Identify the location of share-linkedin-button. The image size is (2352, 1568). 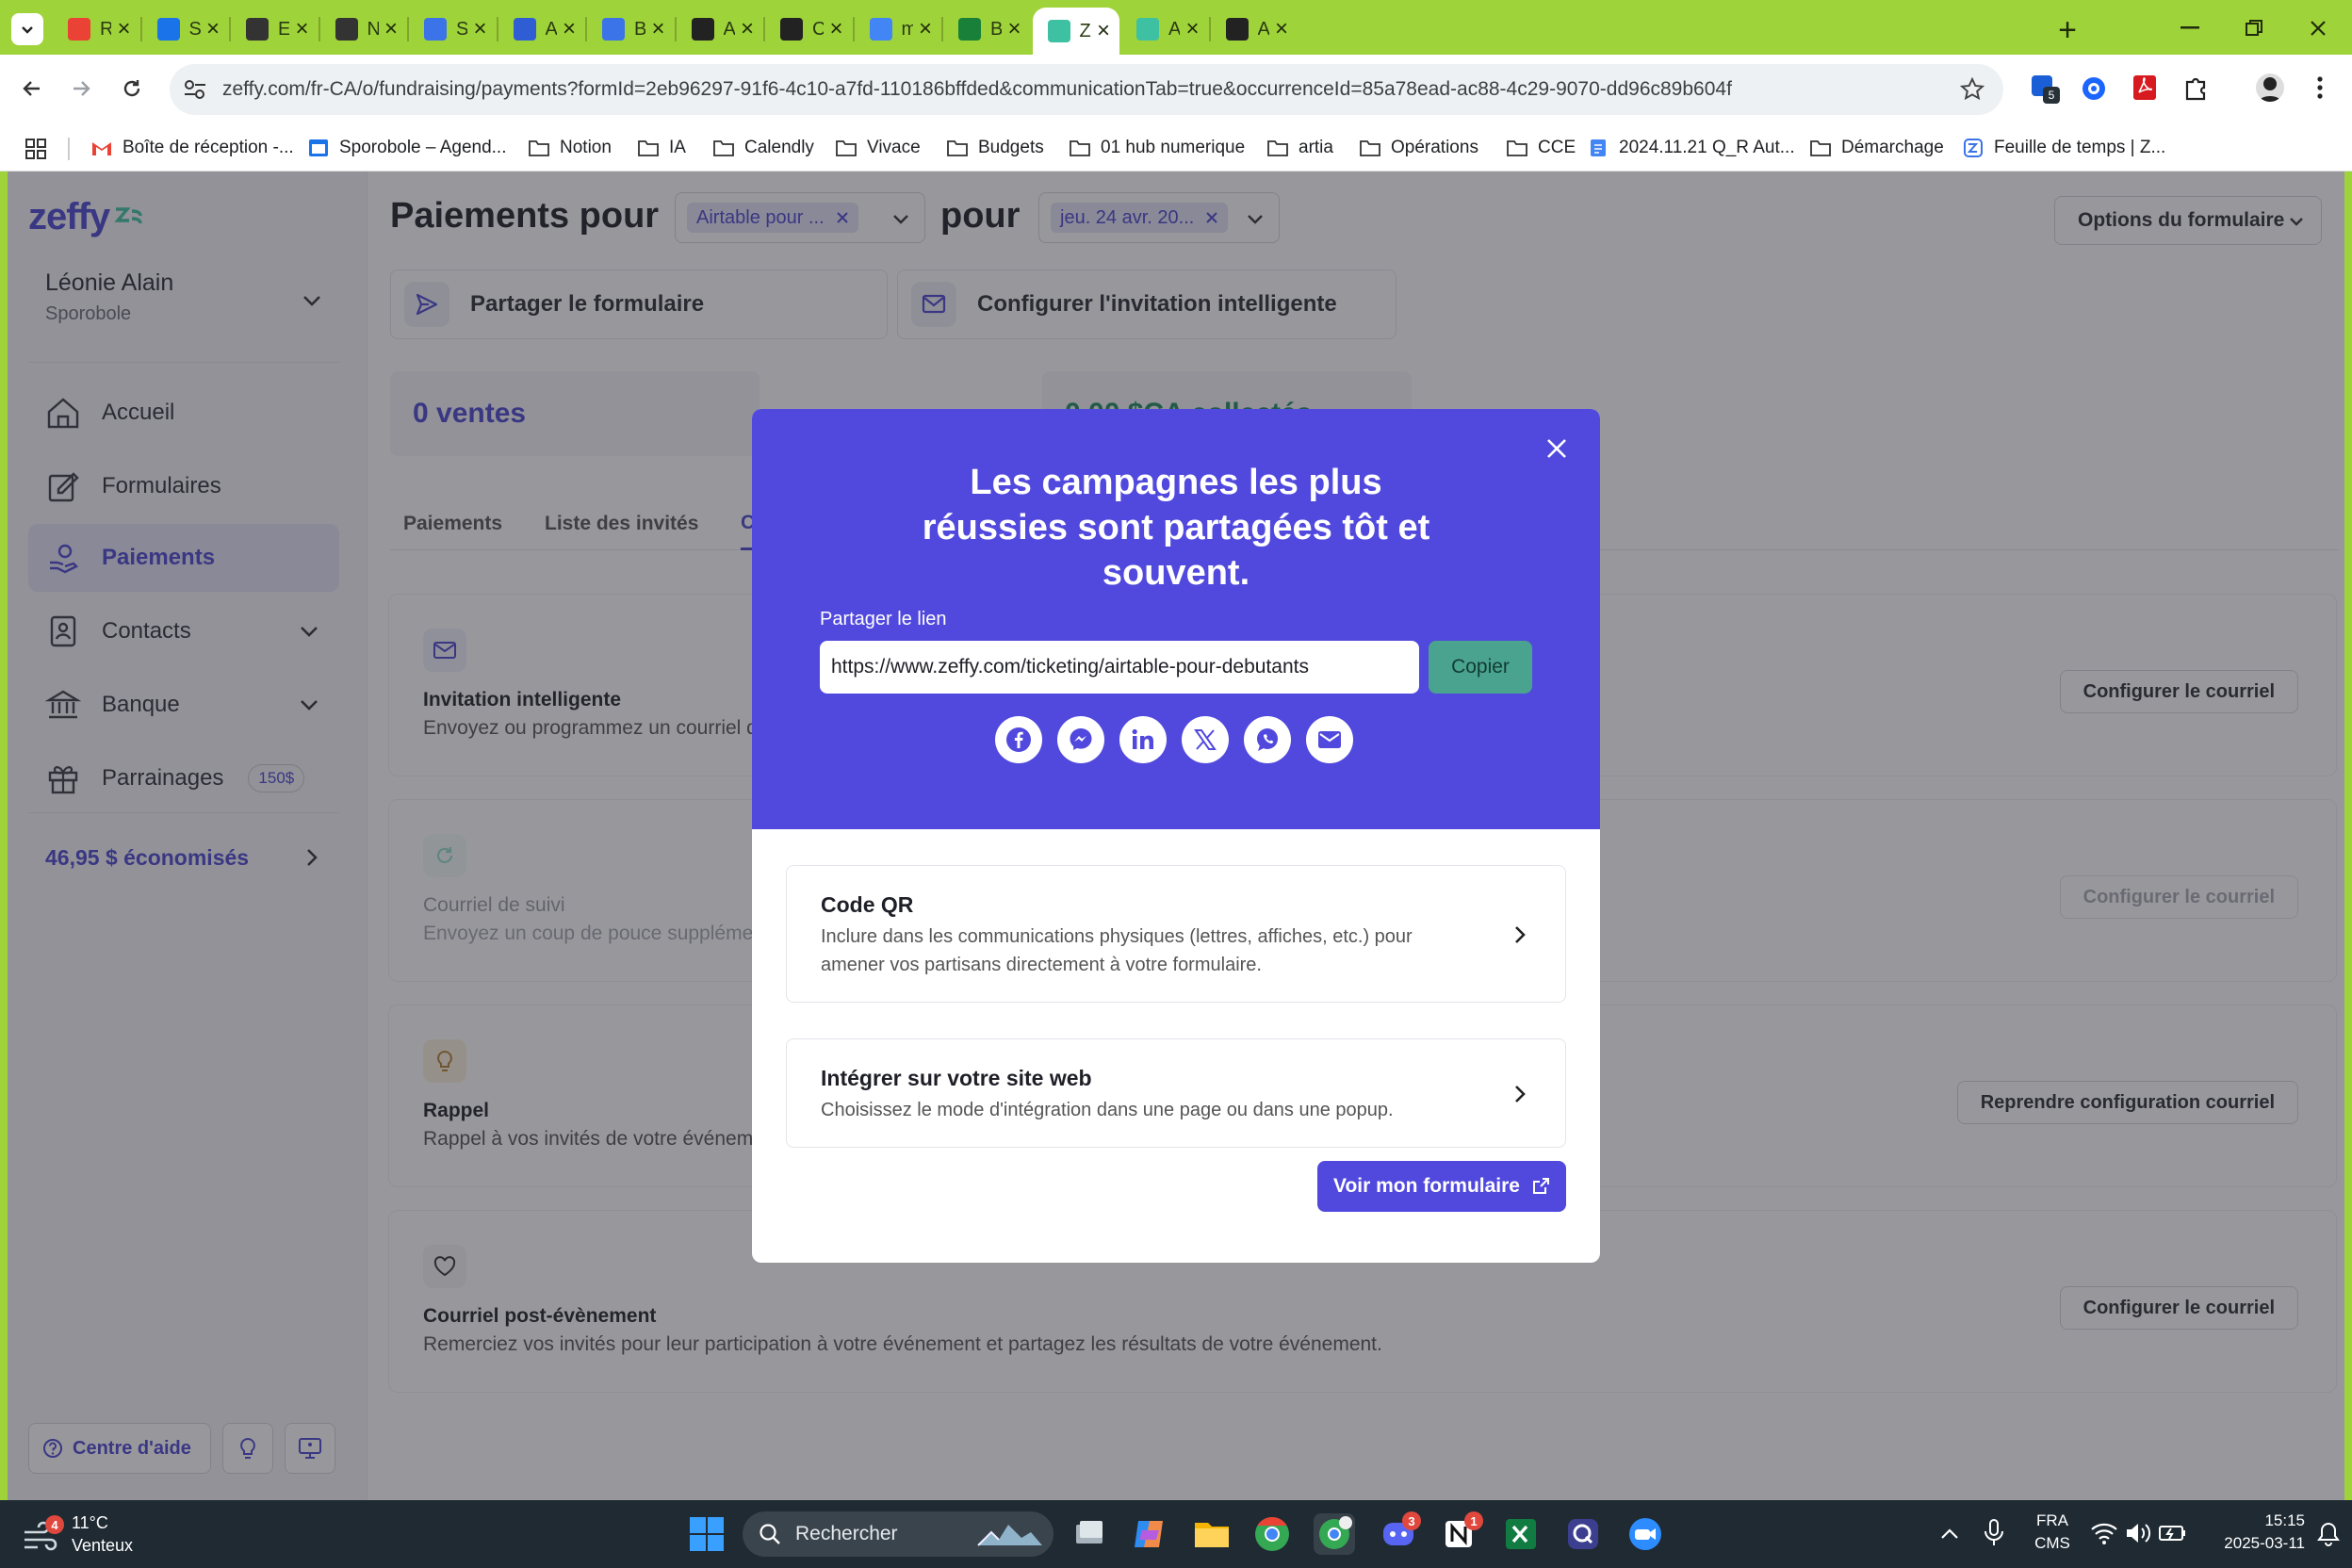
(1143, 739).